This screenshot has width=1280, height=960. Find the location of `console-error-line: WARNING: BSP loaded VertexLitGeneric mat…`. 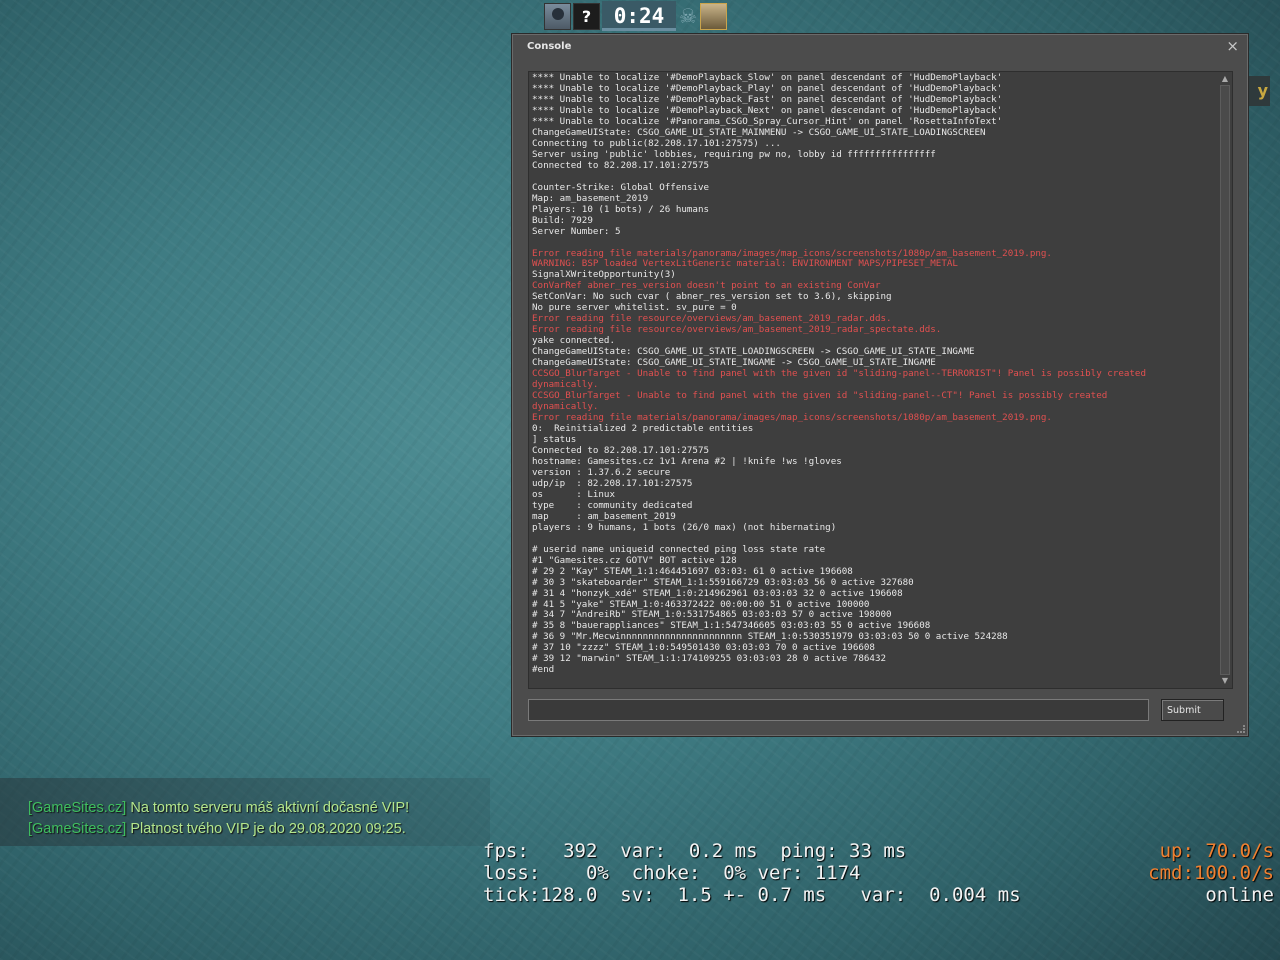

console-error-line: WARNING: BSP loaded VertexLitGeneric mat… is located at coordinates (745, 264).